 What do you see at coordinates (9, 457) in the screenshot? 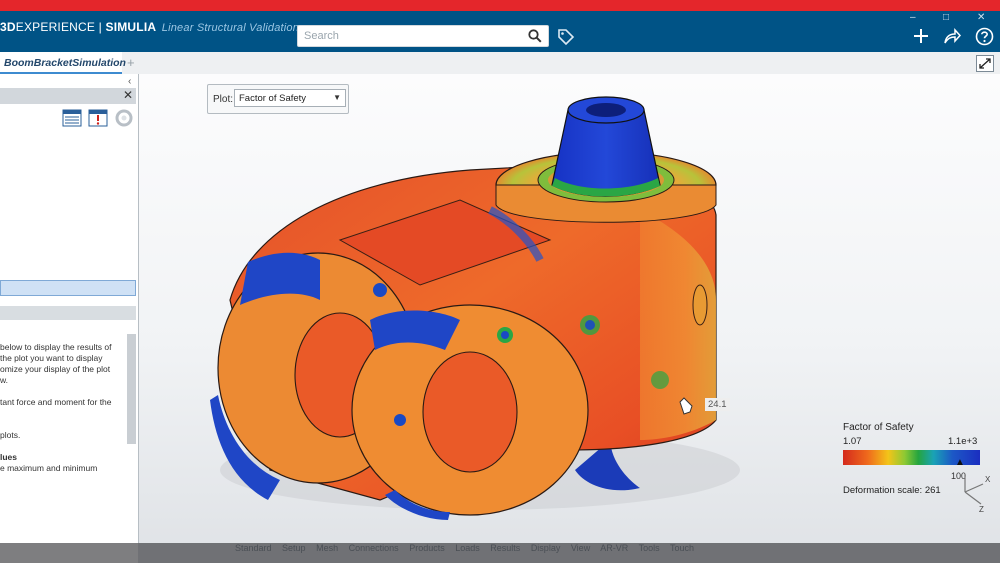
I see `help-line: lues` at bounding box center [9, 457].